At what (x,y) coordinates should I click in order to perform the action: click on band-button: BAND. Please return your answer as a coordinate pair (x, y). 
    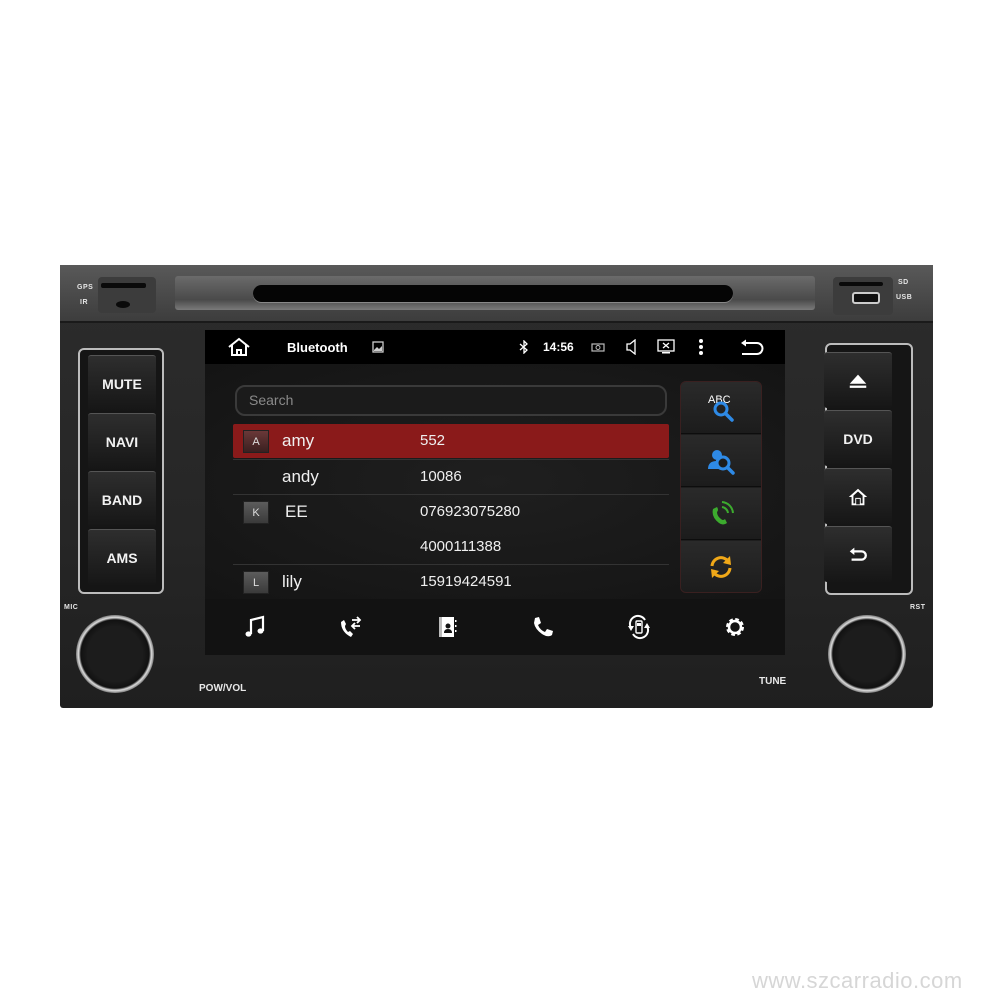
    Looking at the image, I should click on (122, 499).